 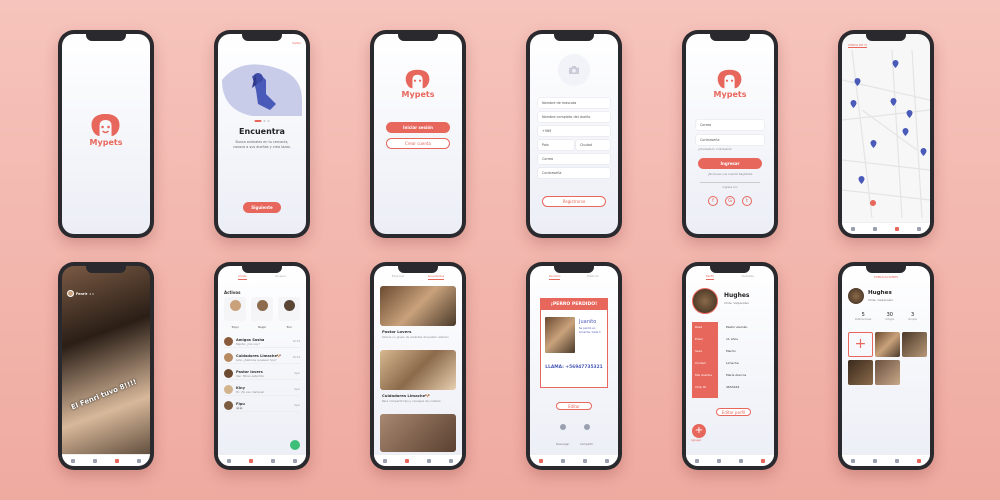 I want to click on tab-groups: Grupos, so click(x=280, y=277).